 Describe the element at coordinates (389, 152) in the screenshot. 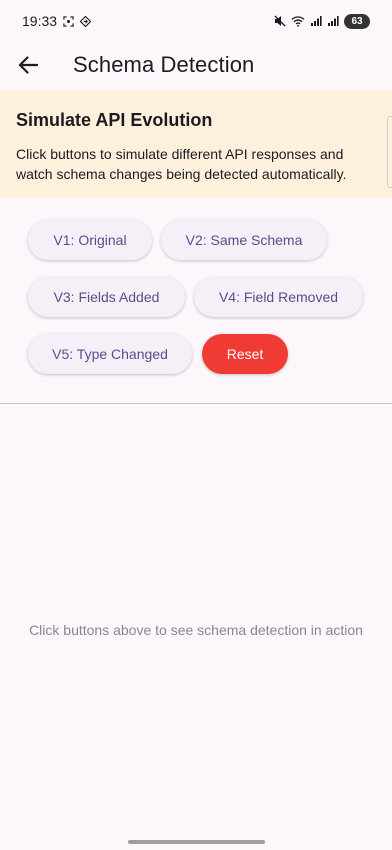

I see `scroll-indicator` at that location.